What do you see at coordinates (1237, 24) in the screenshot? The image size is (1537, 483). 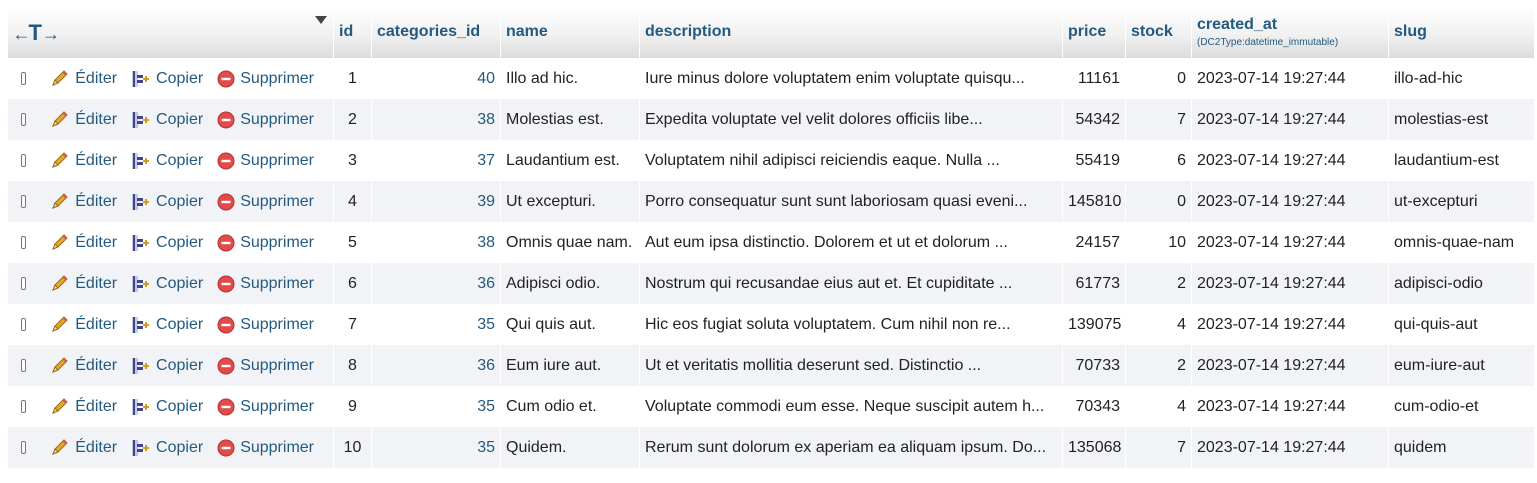 I see `column-header-label: created_at` at bounding box center [1237, 24].